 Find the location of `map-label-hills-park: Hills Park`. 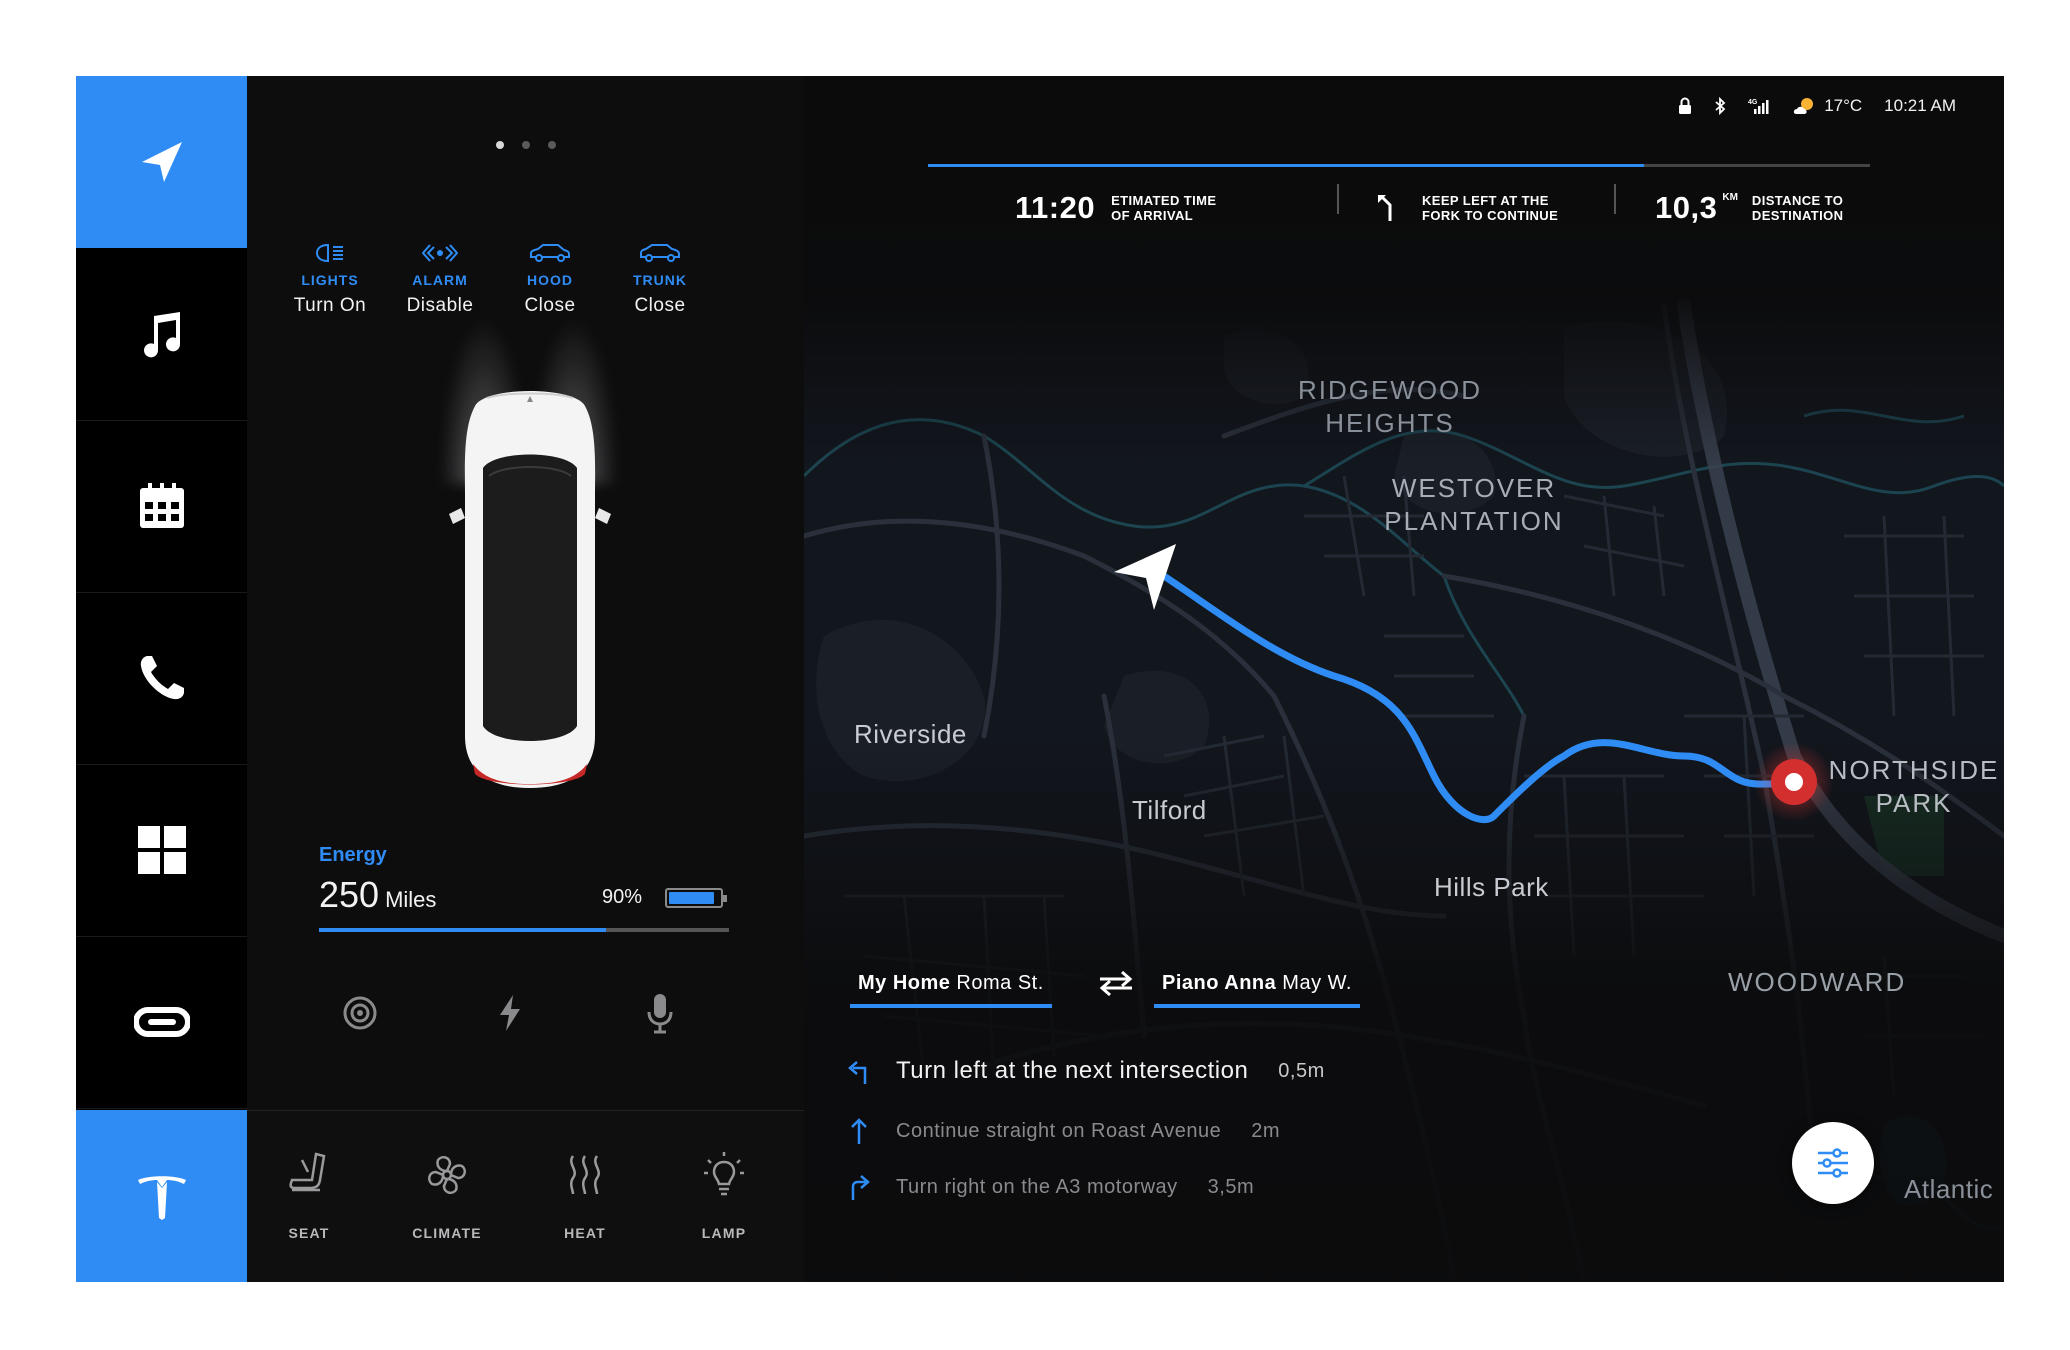

map-label-hills-park: Hills Park is located at coordinates (1491, 887).